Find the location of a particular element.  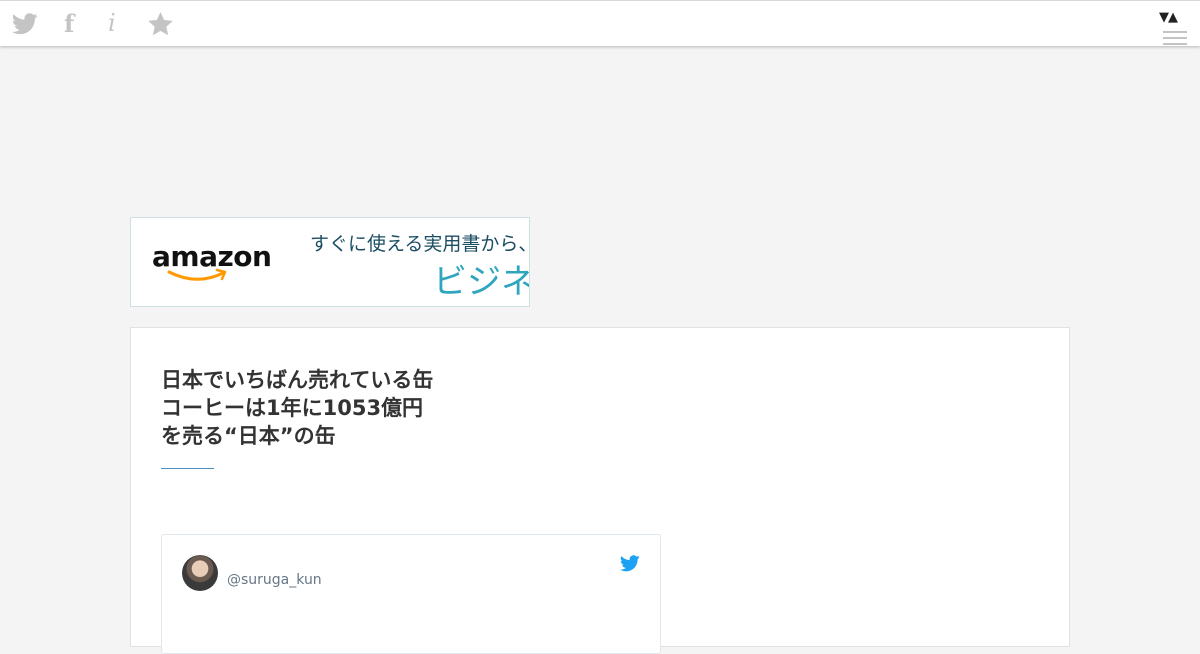

amazon-ad-banner: amazon すぐに使える実用書から、読 ビジネス is located at coordinates (330, 262).